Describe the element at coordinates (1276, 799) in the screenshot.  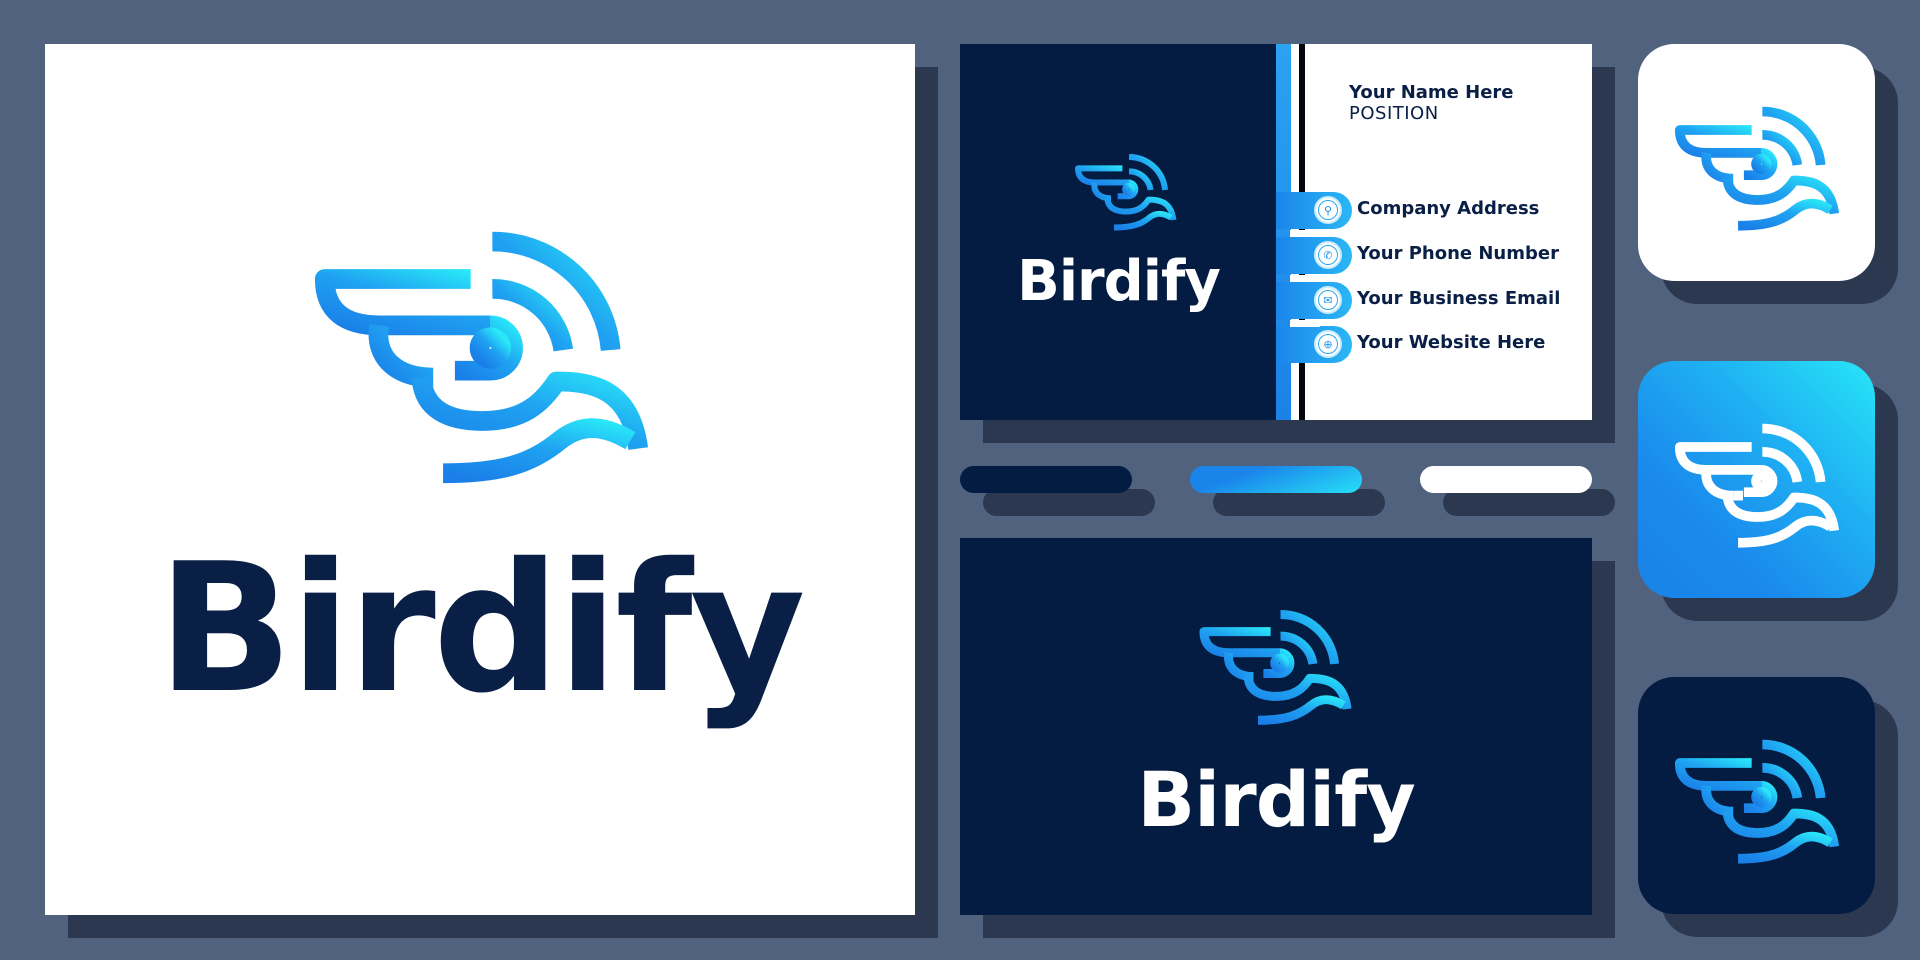
I see `wide-card-wordmark: Birdify` at that location.